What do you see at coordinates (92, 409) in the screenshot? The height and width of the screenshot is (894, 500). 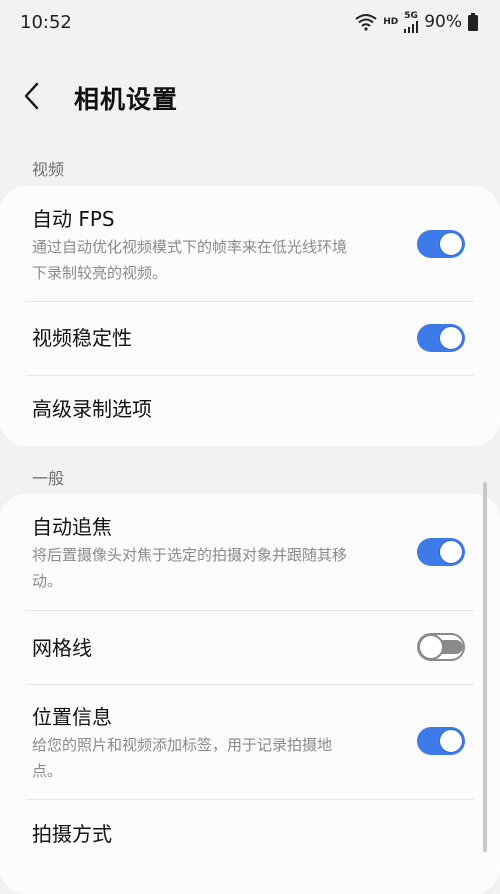 I see `setting-title: 高级录制选项` at bounding box center [92, 409].